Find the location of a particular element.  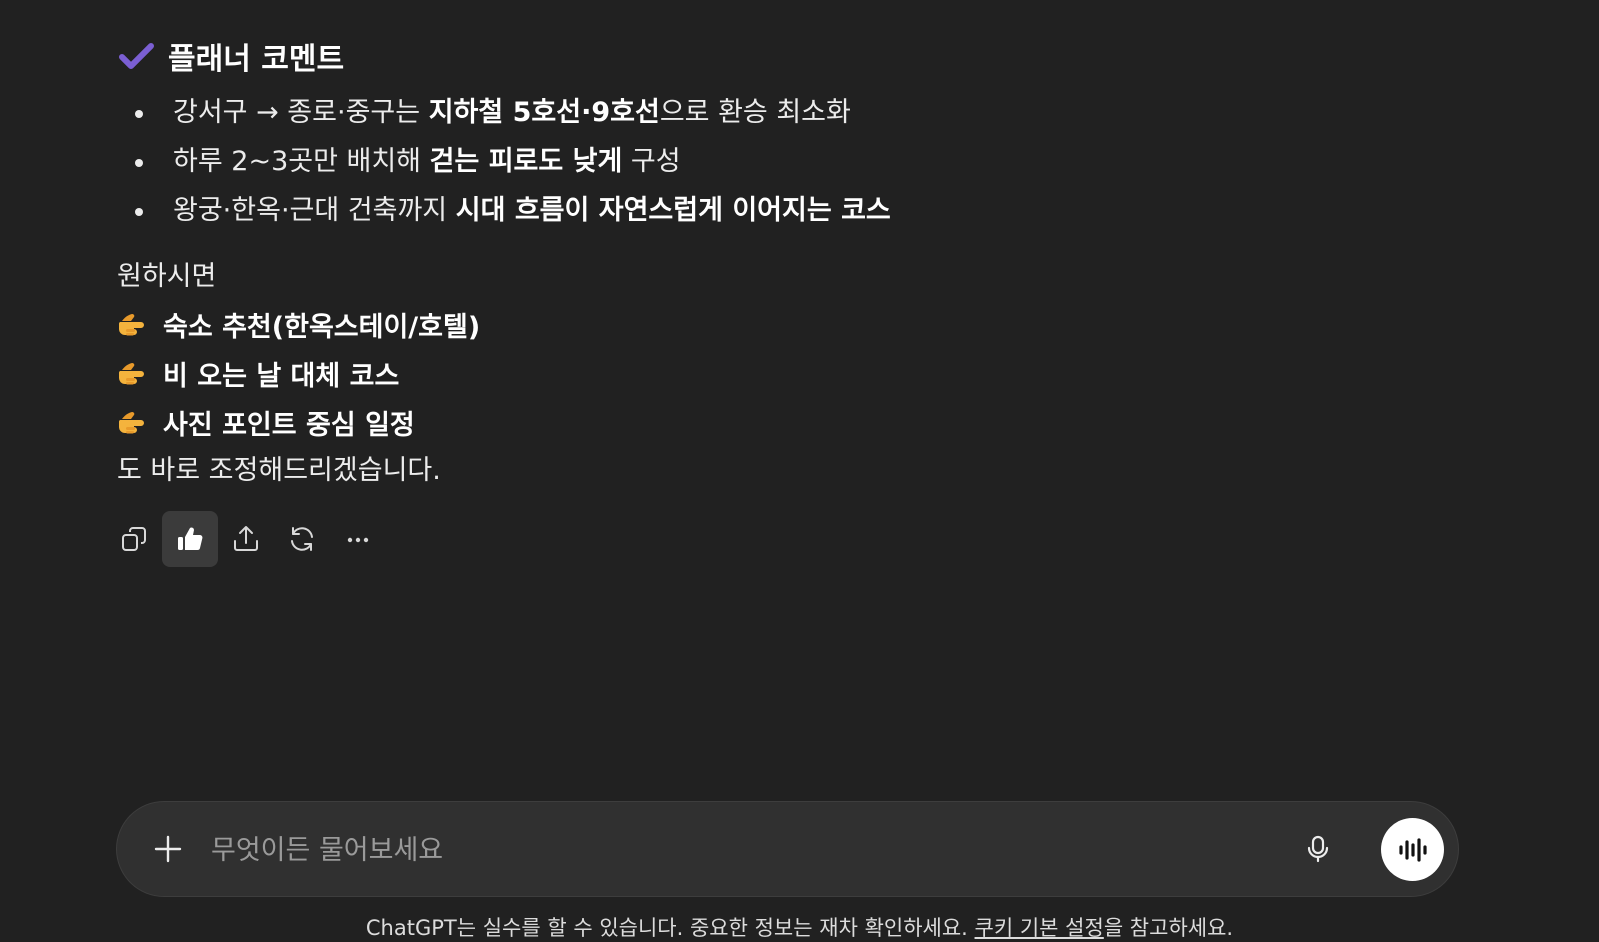

list-item: 하루 2~3곳만 배치해 걷는 피로도 낮게 구성 is located at coordinates (504, 161).